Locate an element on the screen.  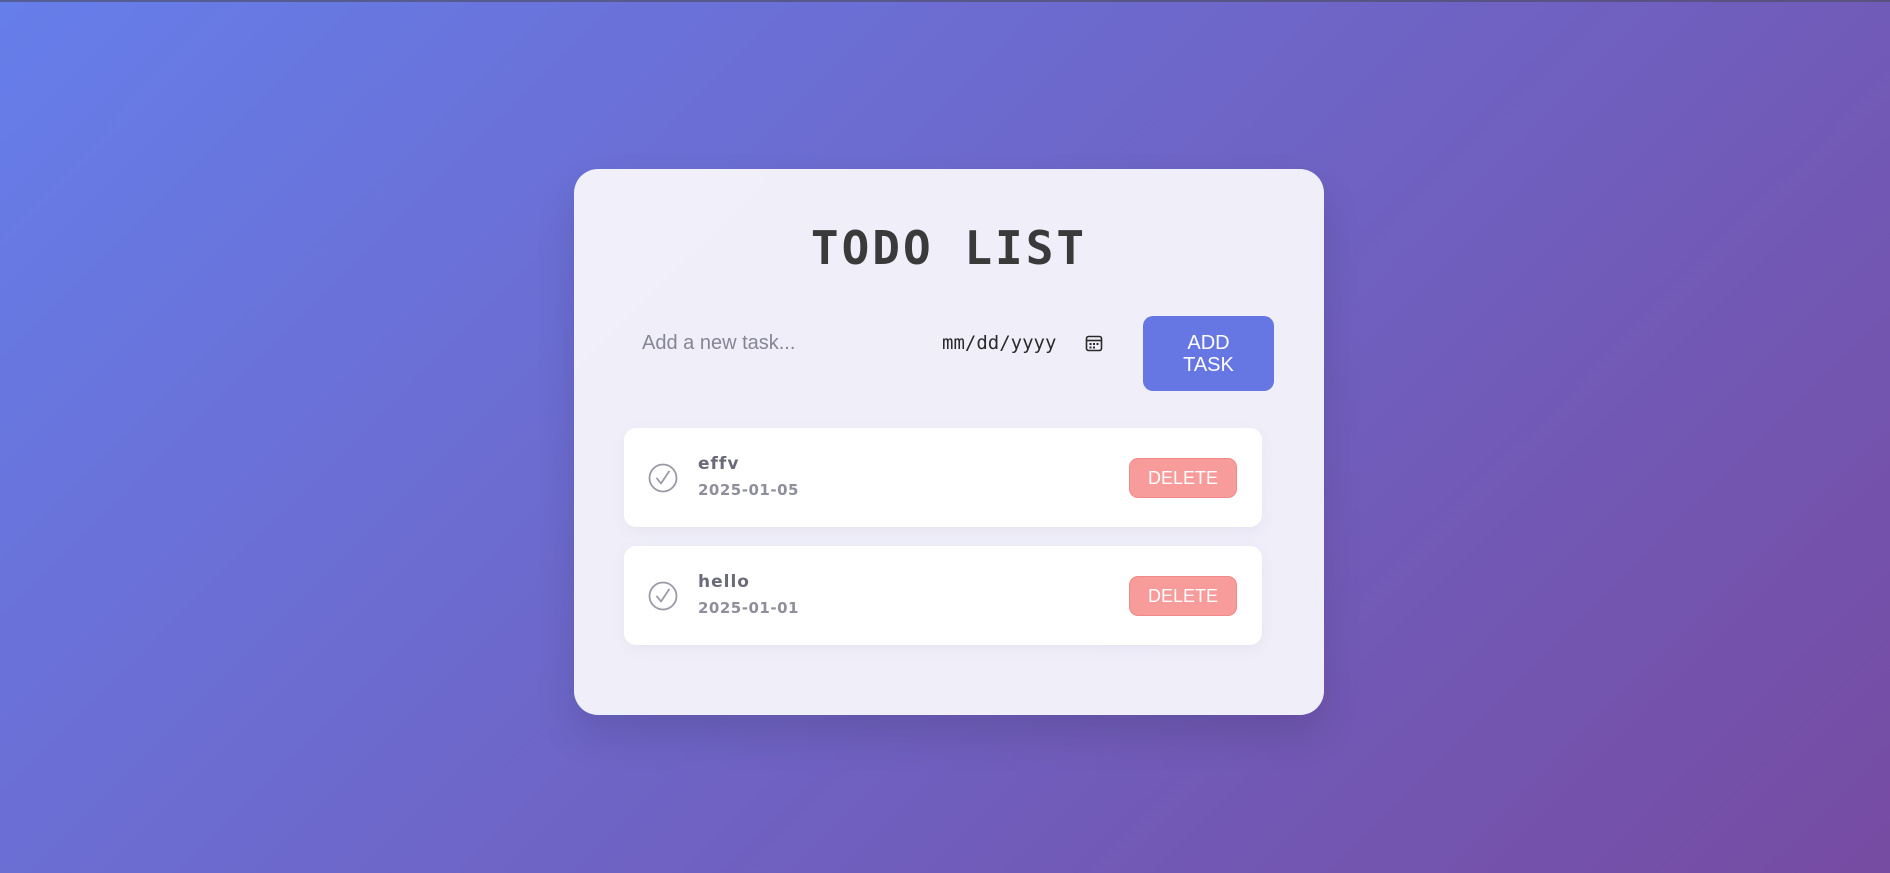
date-input: mm/dd/yyyy is located at coordinates (1039, 343).